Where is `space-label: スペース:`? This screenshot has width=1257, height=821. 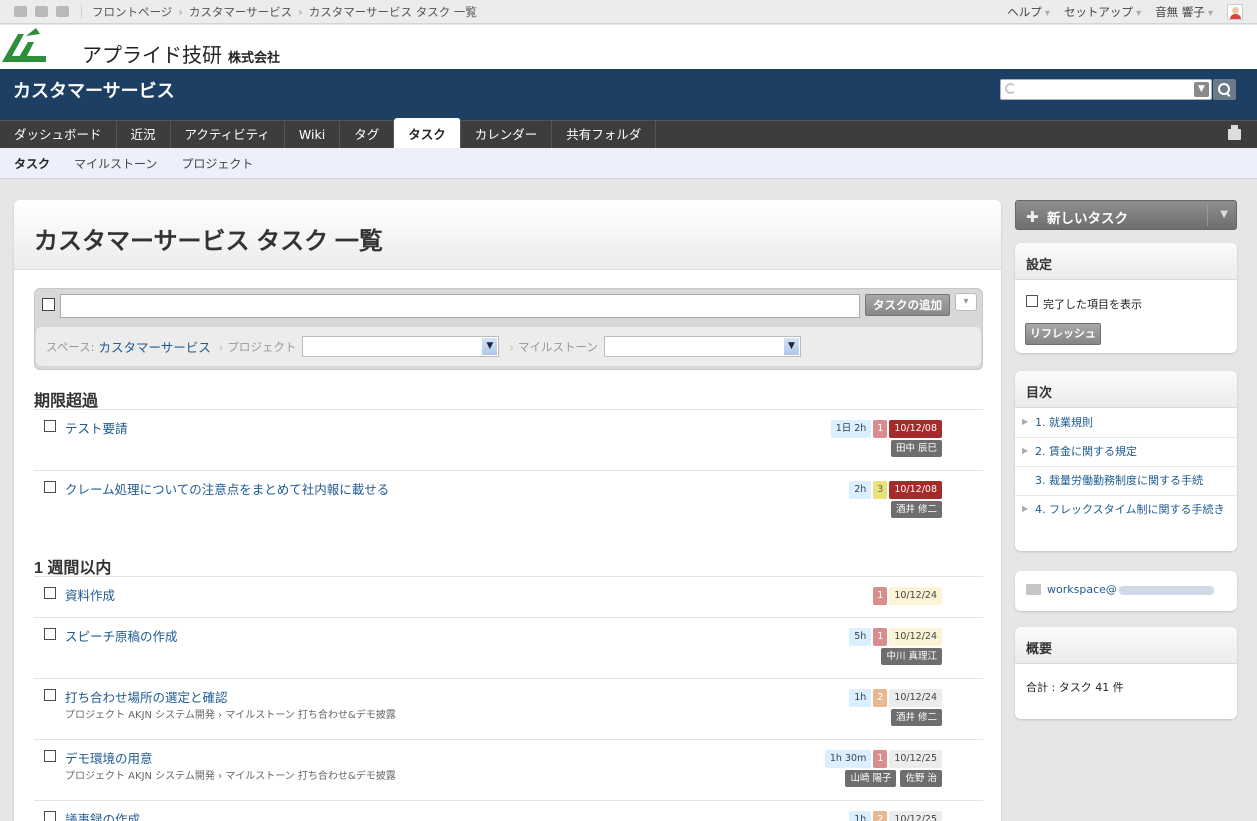 space-label: スペース: is located at coordinates (70, 346).